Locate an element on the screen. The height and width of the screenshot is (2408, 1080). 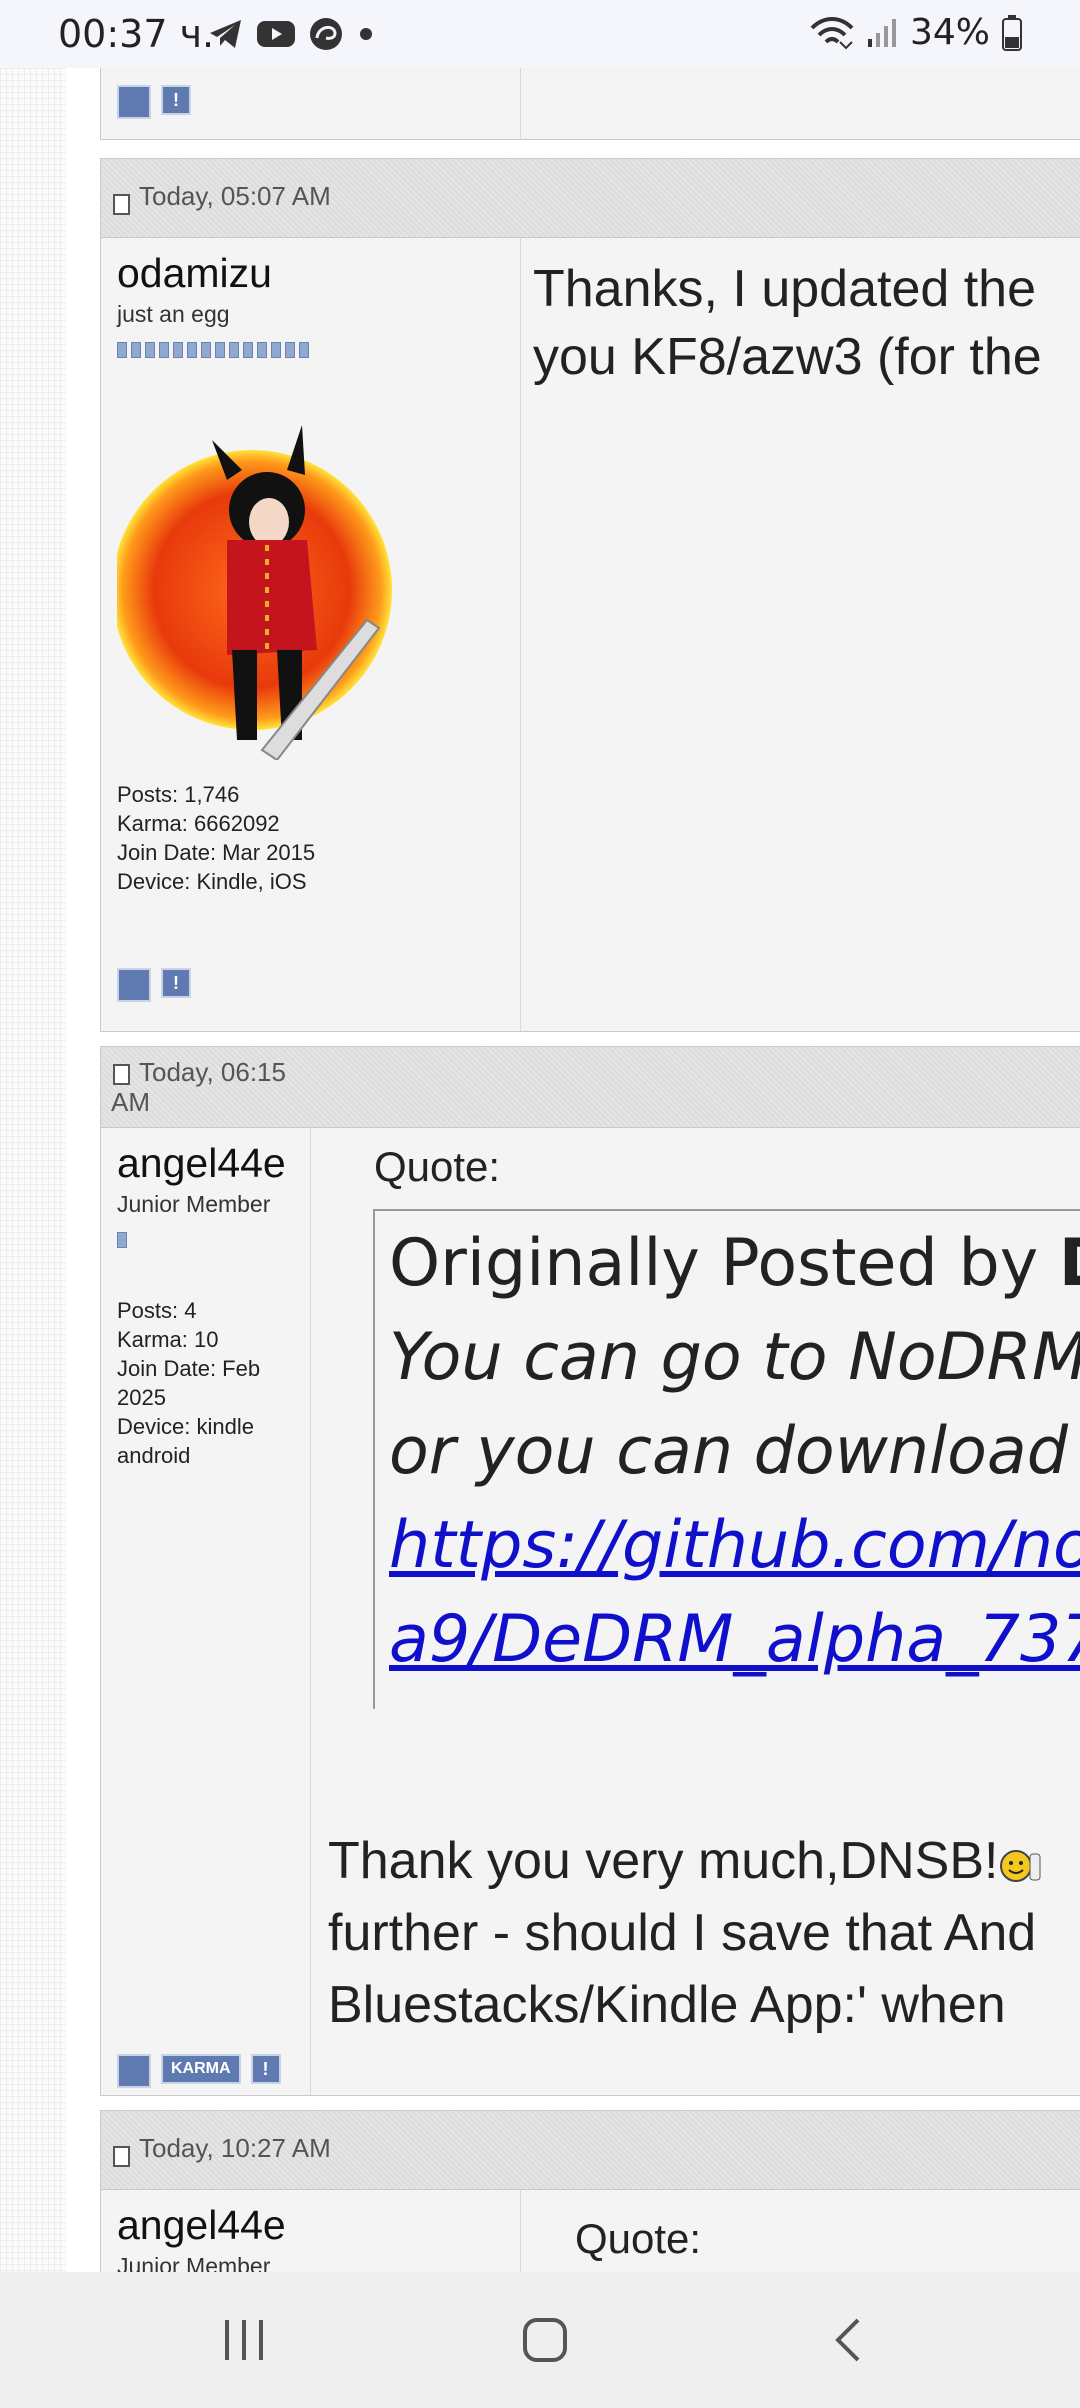
battery-percent: 34% is located at coordinates (949, 32).